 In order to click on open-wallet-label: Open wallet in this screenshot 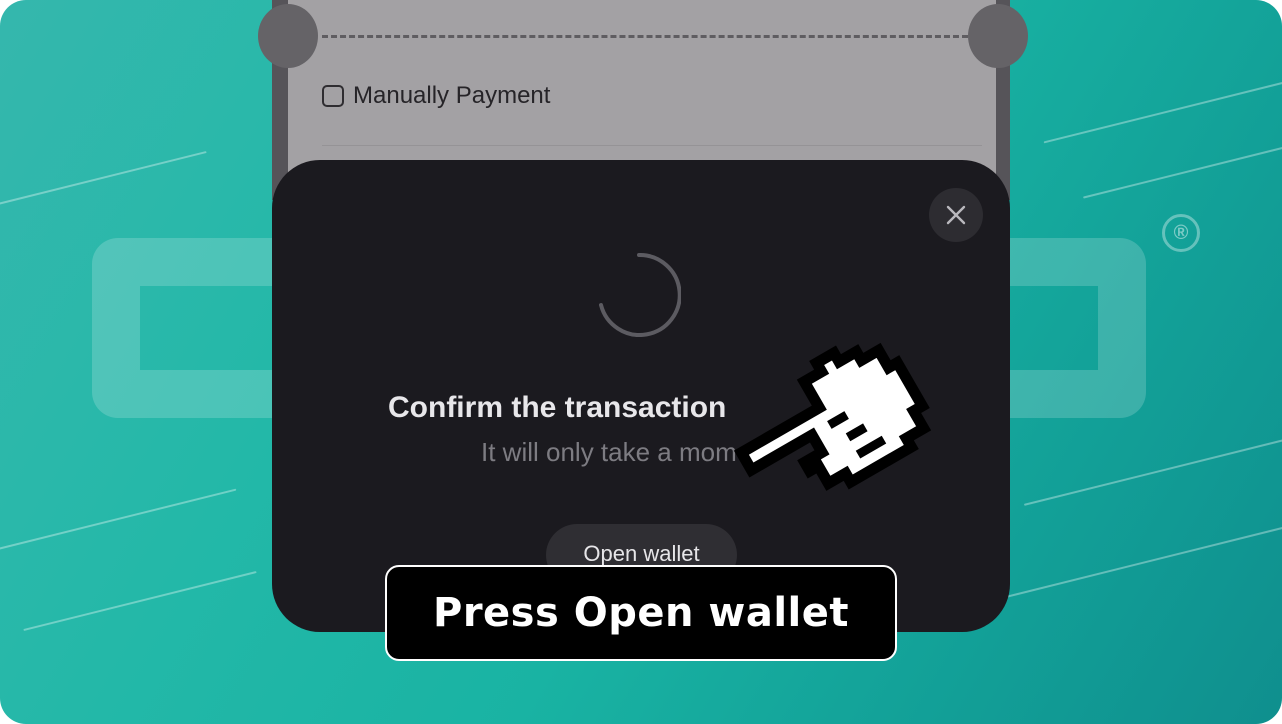, I will do `click(641, 553)`.